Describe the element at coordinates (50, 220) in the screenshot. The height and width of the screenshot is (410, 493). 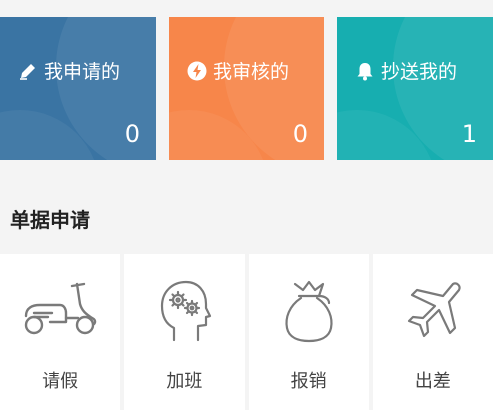
I see `section-title: 单据申请` at that location.